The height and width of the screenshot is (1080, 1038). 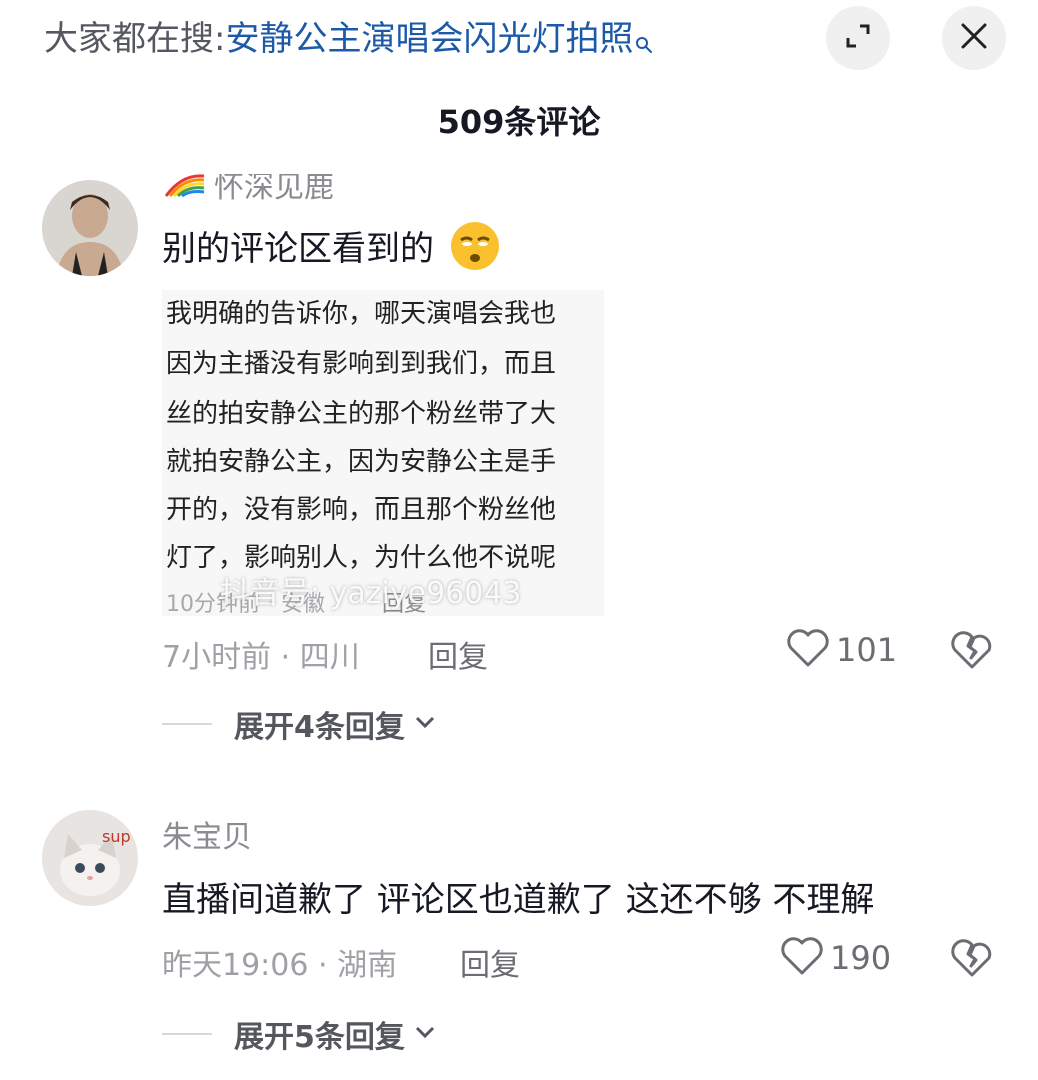 I want to click on screenshot-line: 丝的拍安静公主的那个粉丝带了大, so click(x=361, y=414).